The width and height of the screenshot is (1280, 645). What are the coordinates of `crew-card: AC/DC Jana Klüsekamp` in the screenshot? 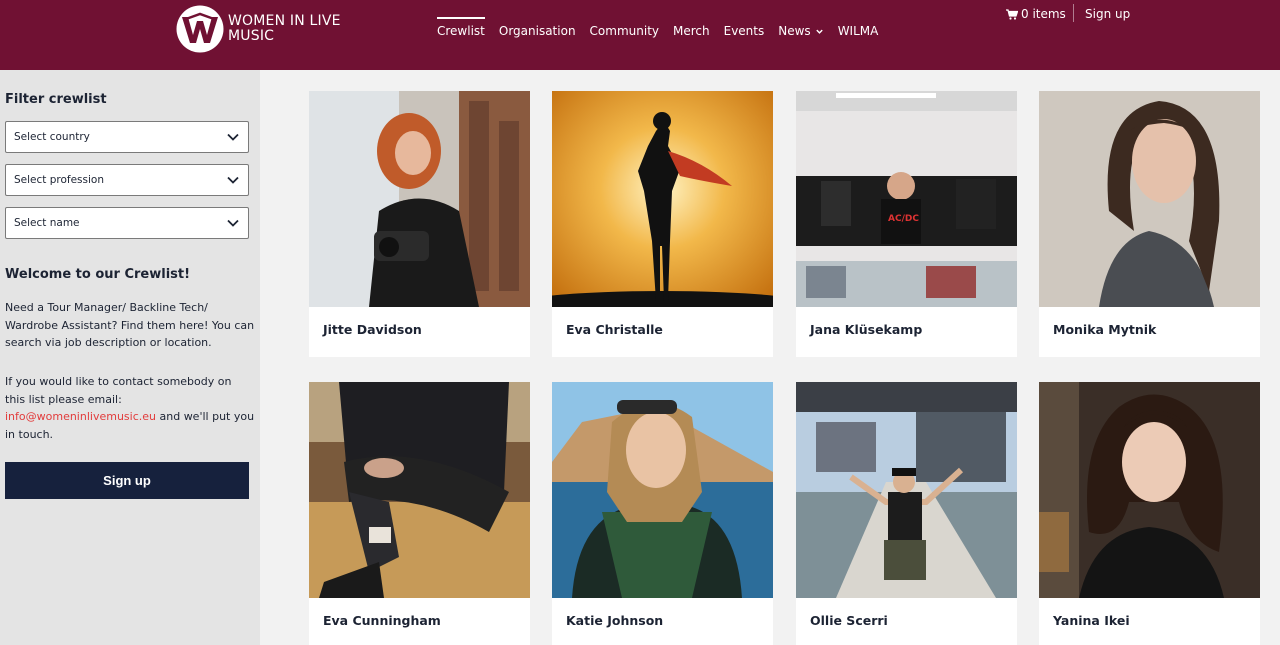 It's located at (906, 224).